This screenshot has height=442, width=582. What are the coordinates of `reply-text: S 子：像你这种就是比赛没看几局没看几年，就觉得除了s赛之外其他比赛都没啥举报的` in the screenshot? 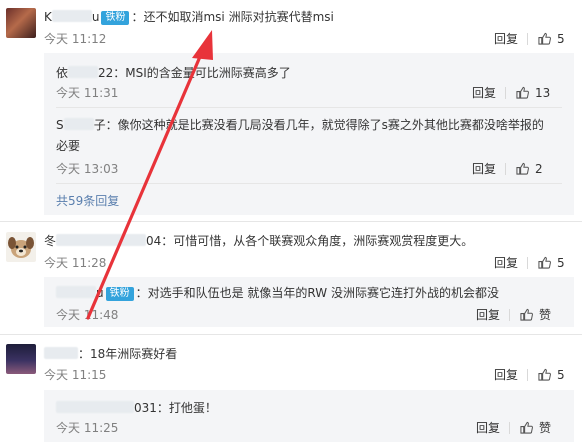 It's located at (300, 125).